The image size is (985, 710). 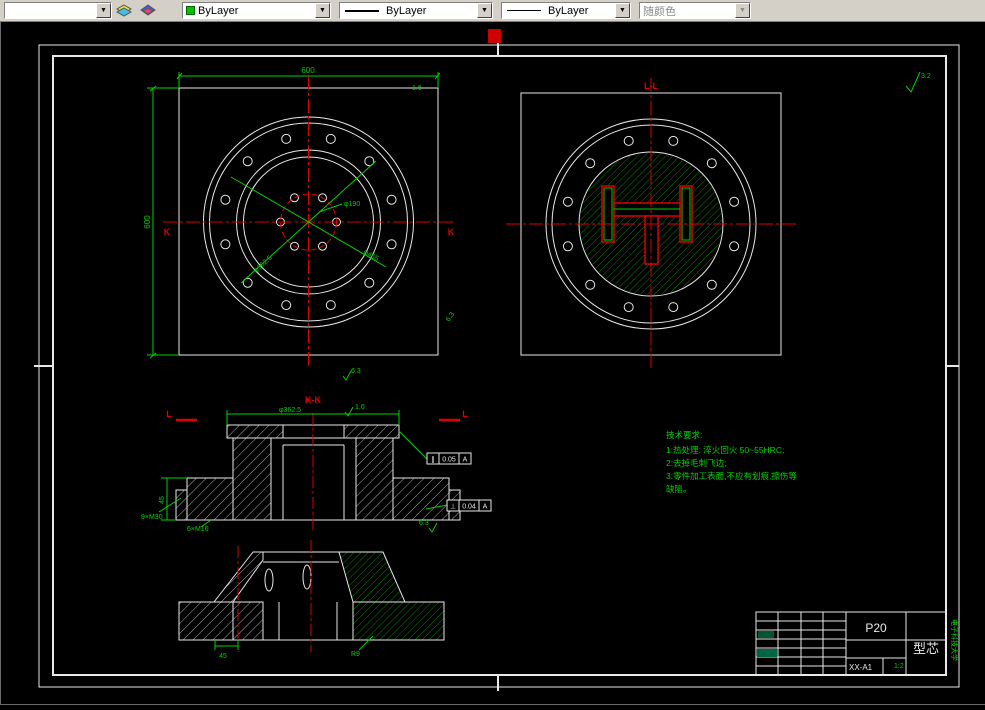 What do you see at coordinates (355, 654) in the screenshot?
I see `dim-bottom-r9: R9` at bounding box center [355, 654].